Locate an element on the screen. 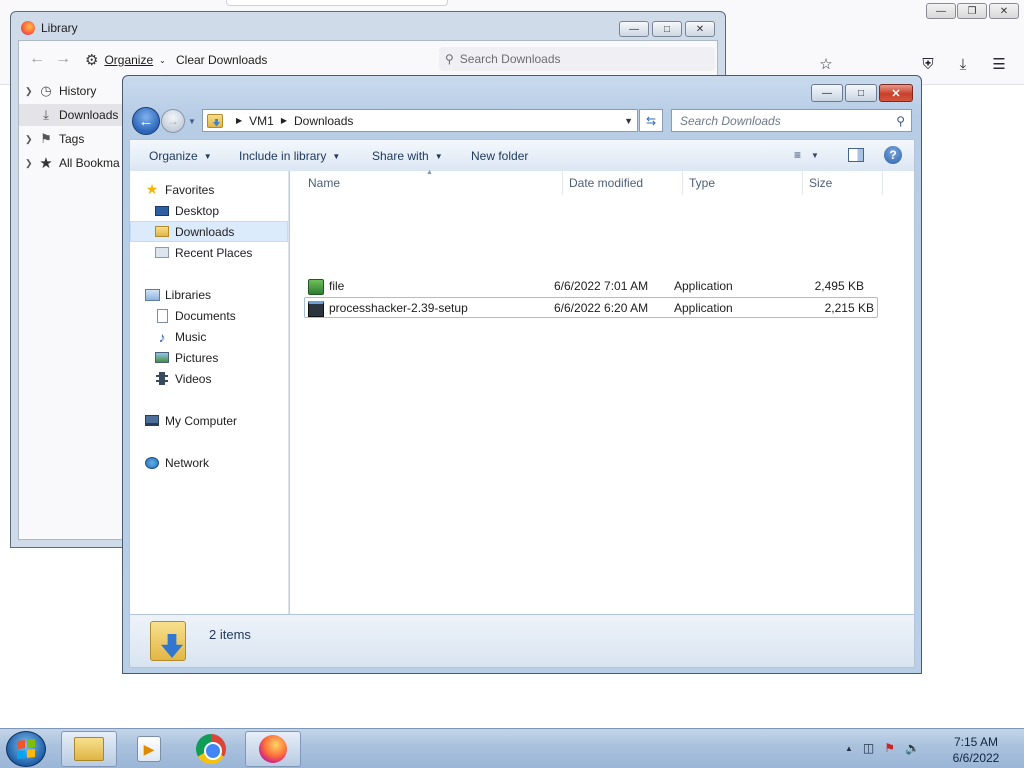 The height and width of the screenshot is (768, 1024). nav-label: Favorites is located at coordinates (190, 189).